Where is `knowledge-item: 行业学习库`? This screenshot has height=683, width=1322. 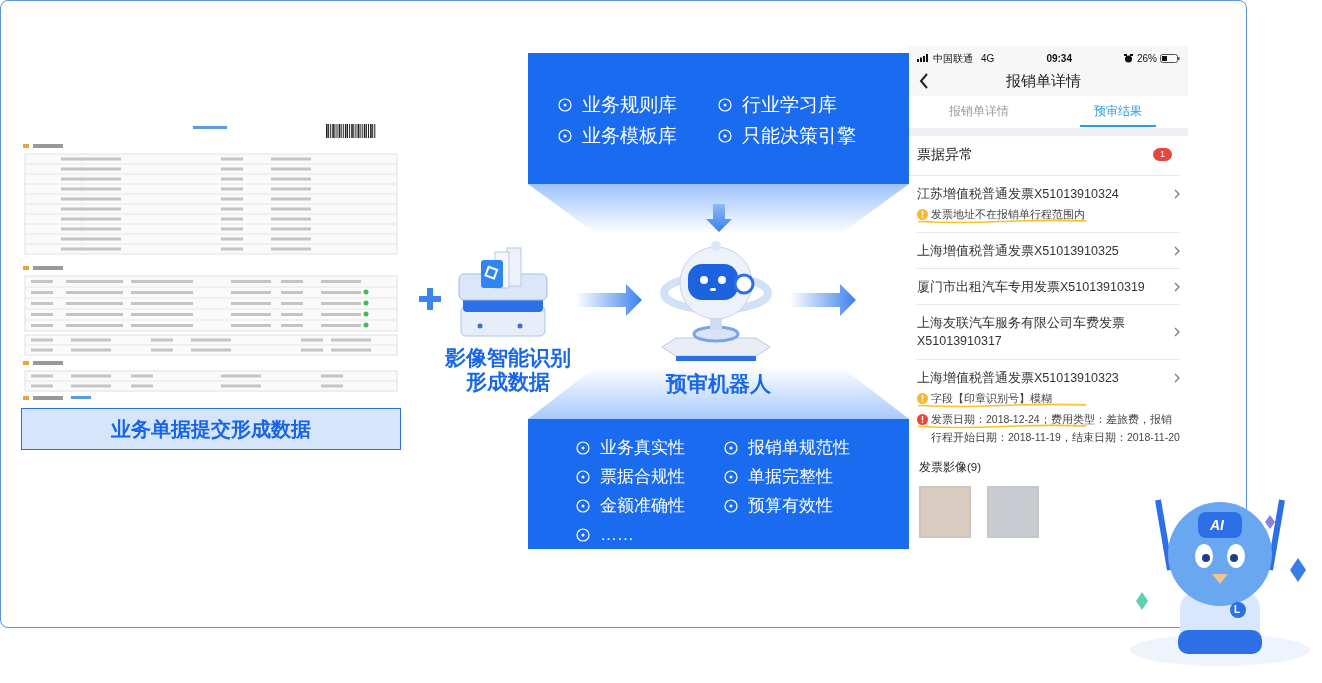 knowledge-item: 行业学习库 is located at coordinates (789, 105).